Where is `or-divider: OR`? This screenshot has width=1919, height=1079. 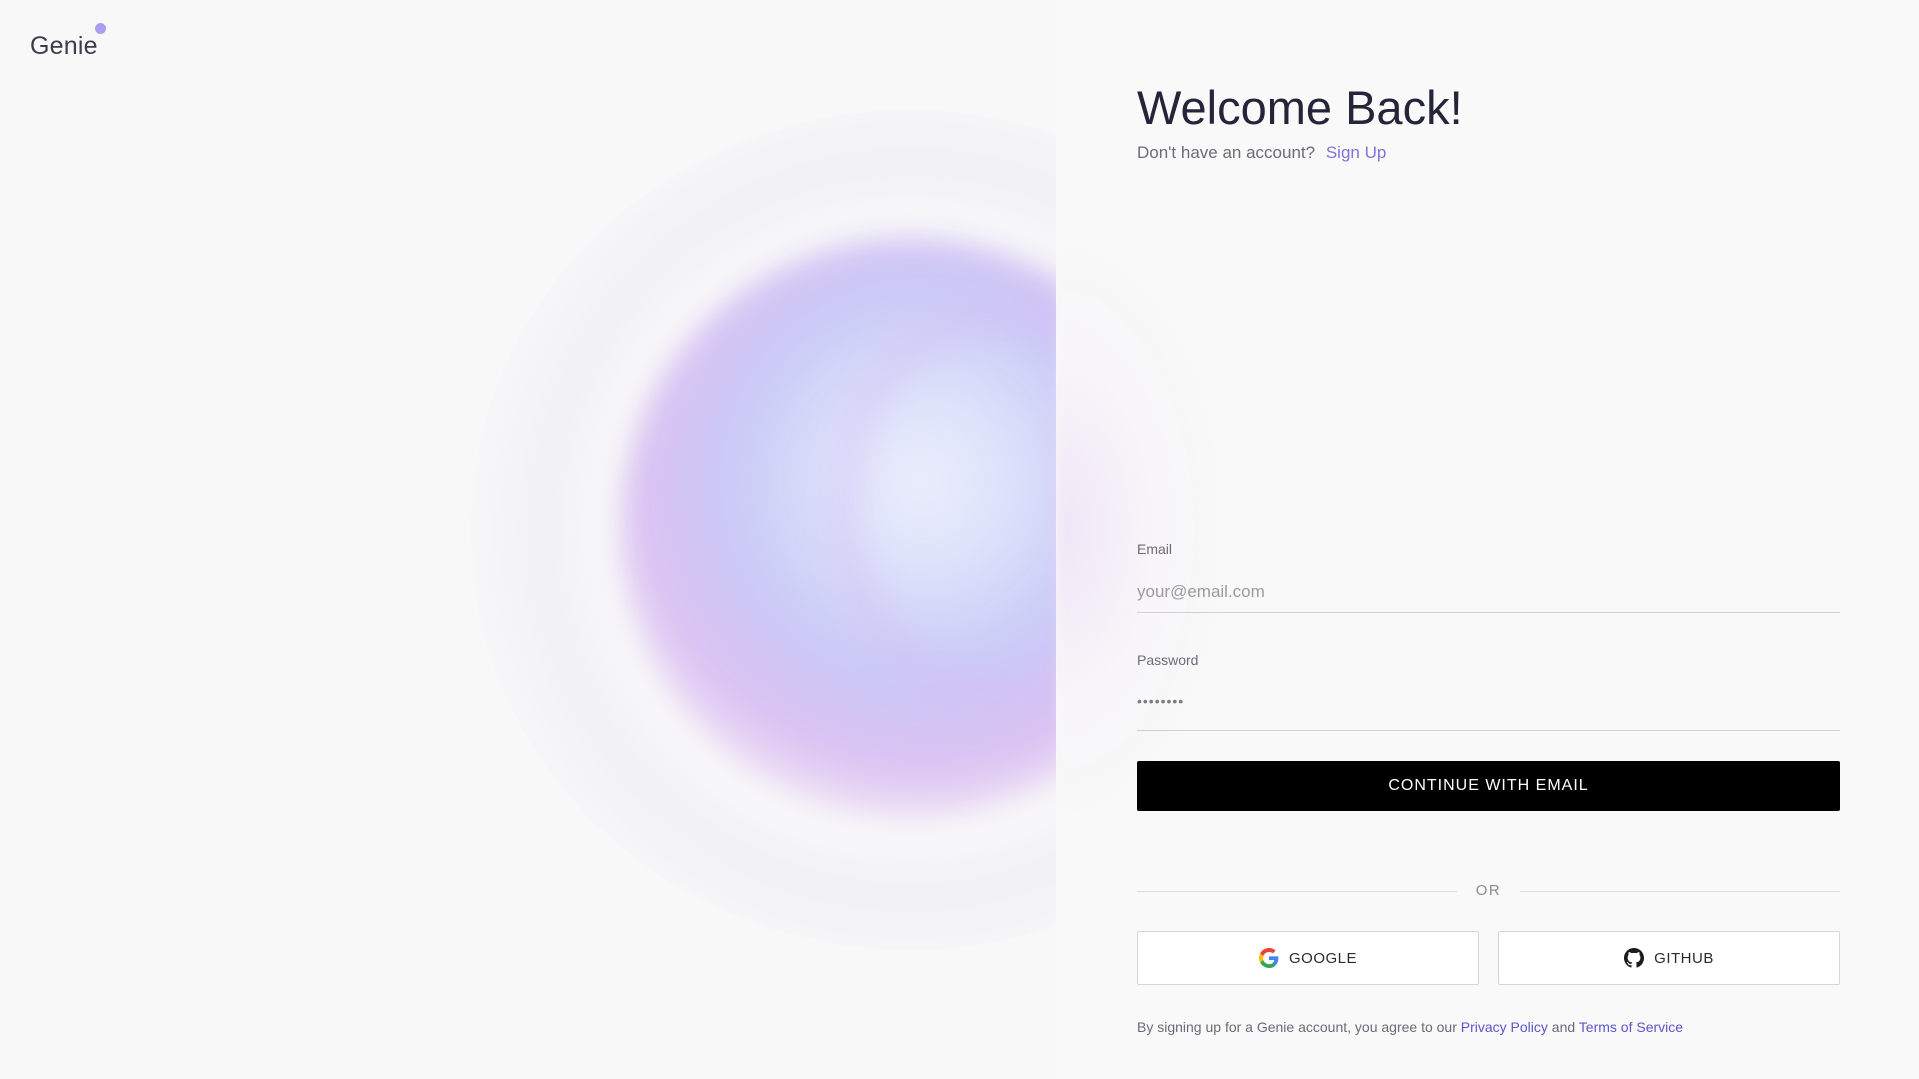 or-divider: OR is located at coordinates (1488, 892).